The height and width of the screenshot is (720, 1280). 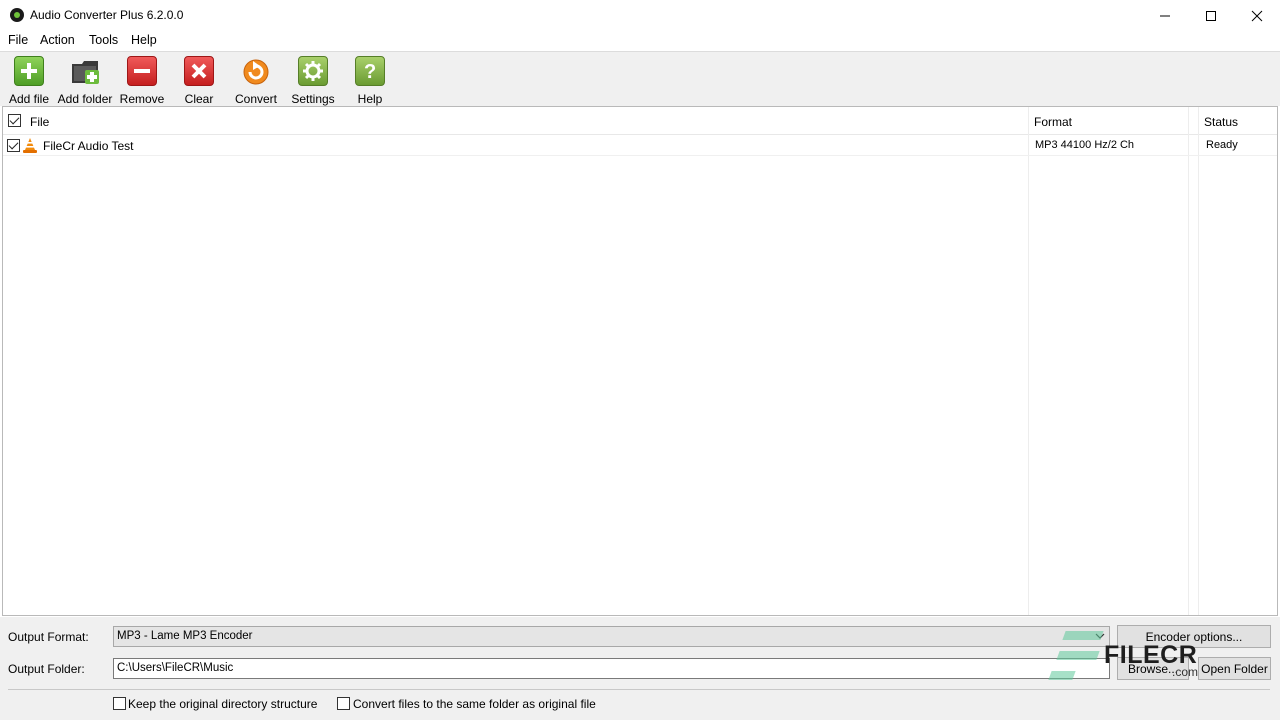 I want to click on minimize-icon, so click(x=1165, y=15).